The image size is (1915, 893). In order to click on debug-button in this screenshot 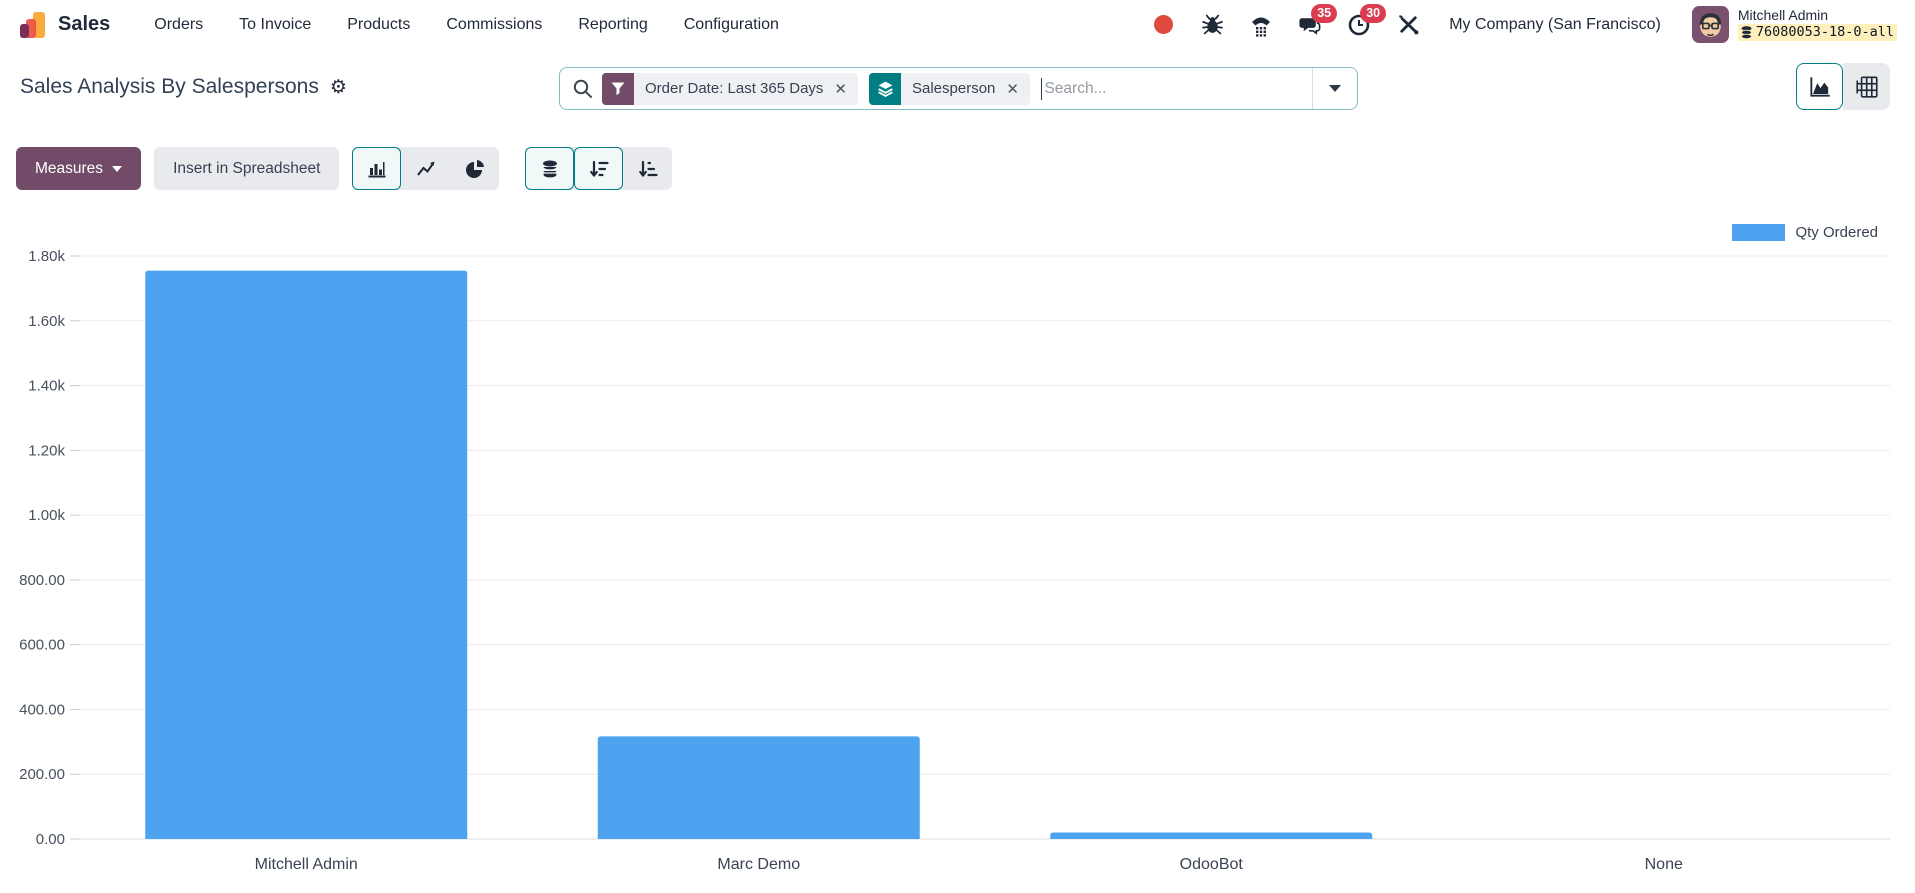, I will do `click(1212, 25)`.